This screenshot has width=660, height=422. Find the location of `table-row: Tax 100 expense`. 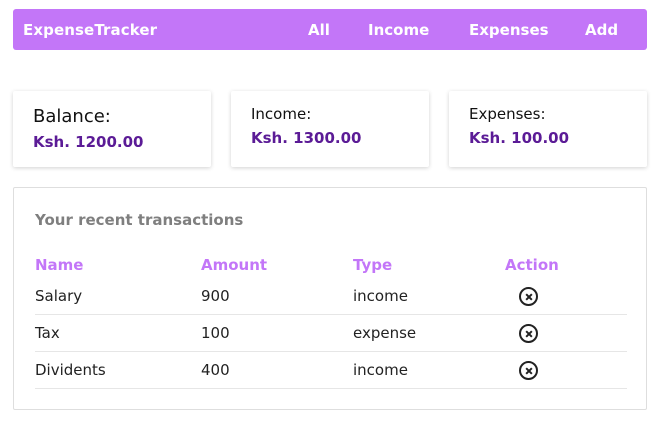

table-row: Tax 100 expense is located at coordinates (331, 333).